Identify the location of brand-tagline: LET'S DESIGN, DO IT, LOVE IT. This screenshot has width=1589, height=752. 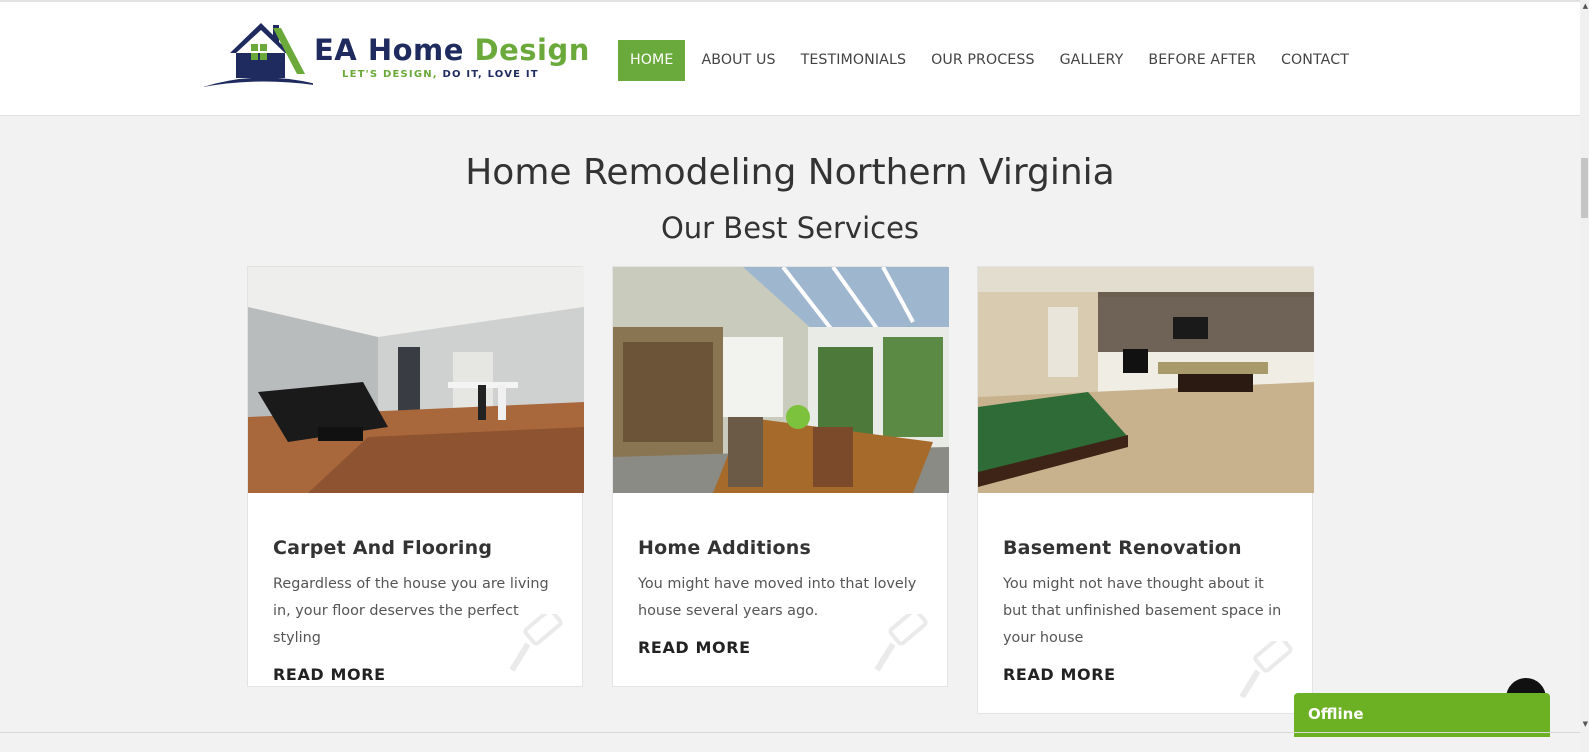
(440, 74).